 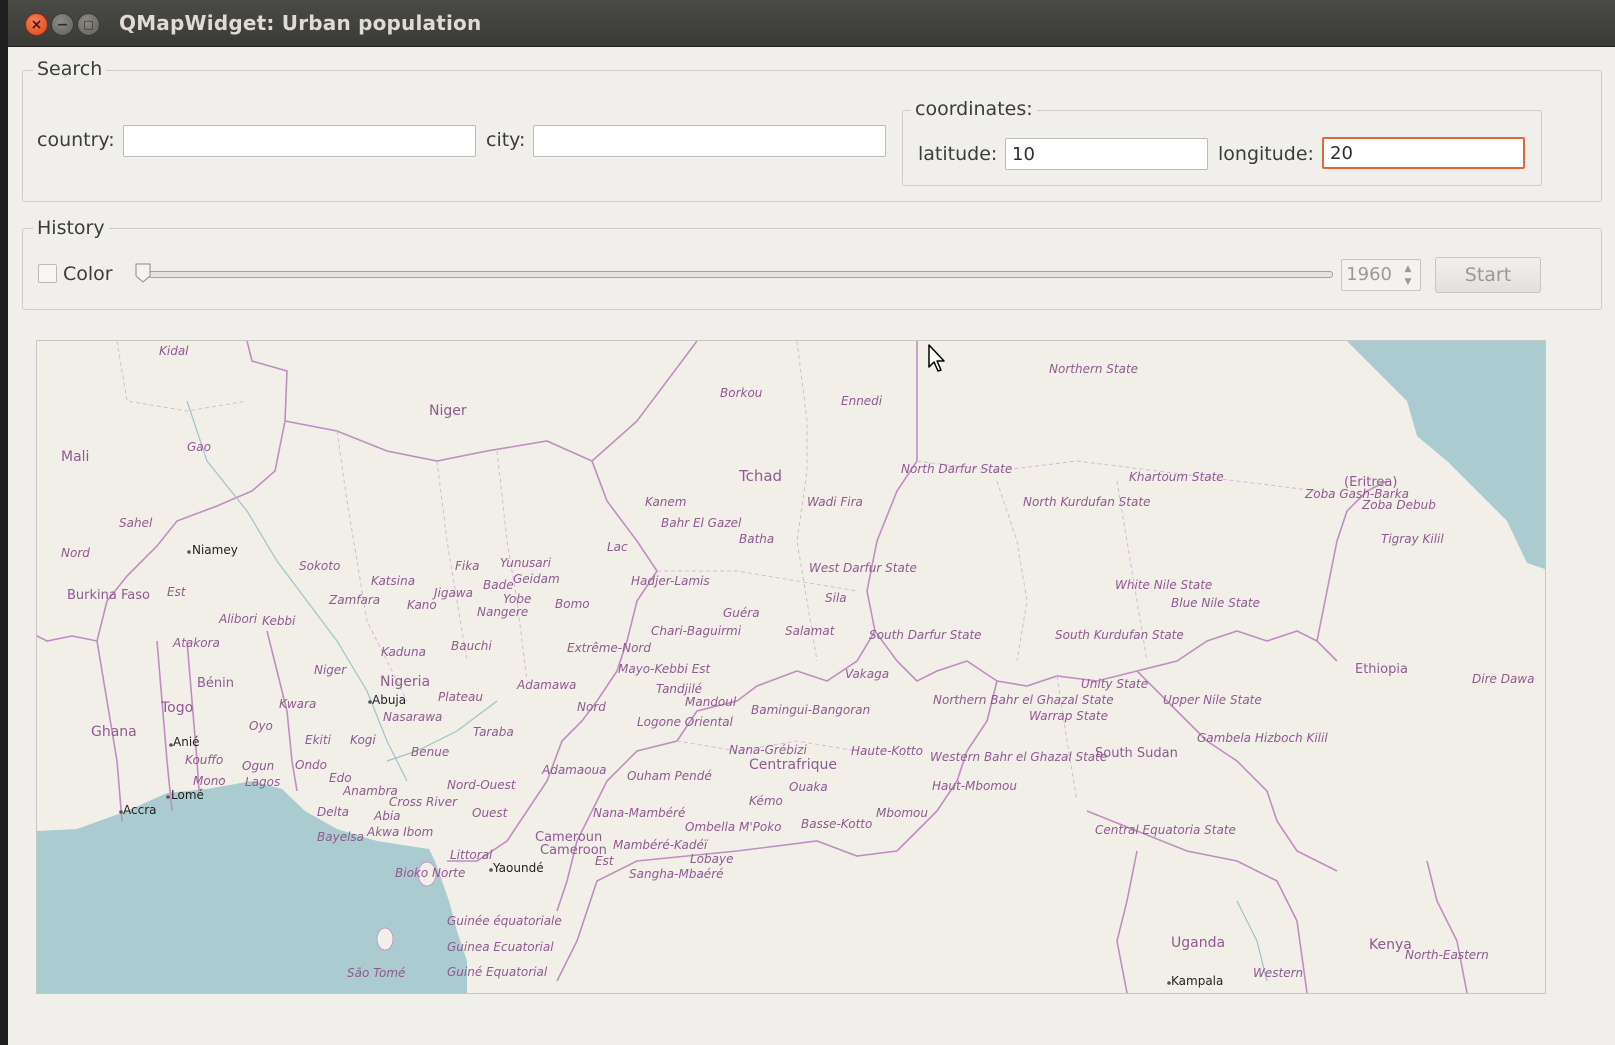 What do you see at coordinates (546, 685) in the screenshot?
I see `map-label: Adamawa` at bounding box center [546, 685].